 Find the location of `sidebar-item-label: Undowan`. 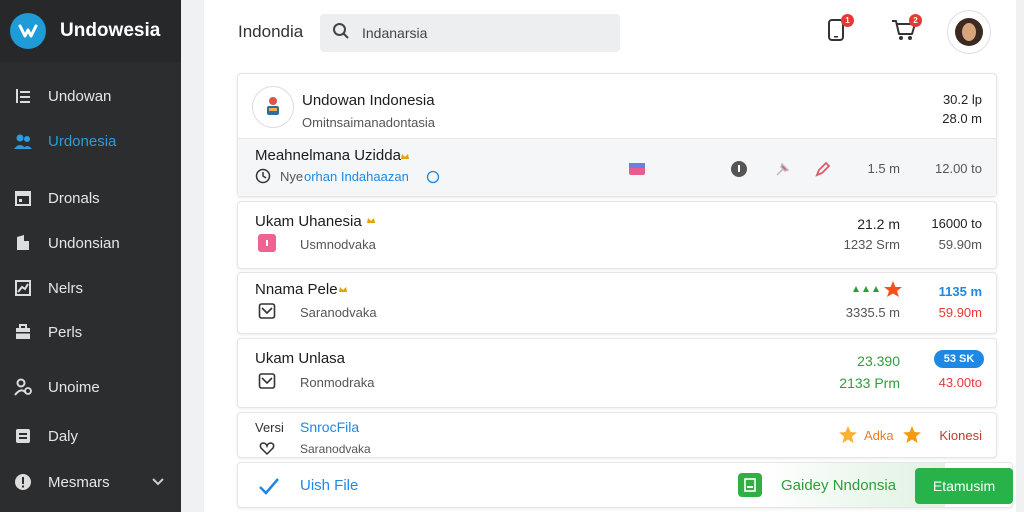

sidebar-item-label: Undowan is located at coordinates (80, 96).